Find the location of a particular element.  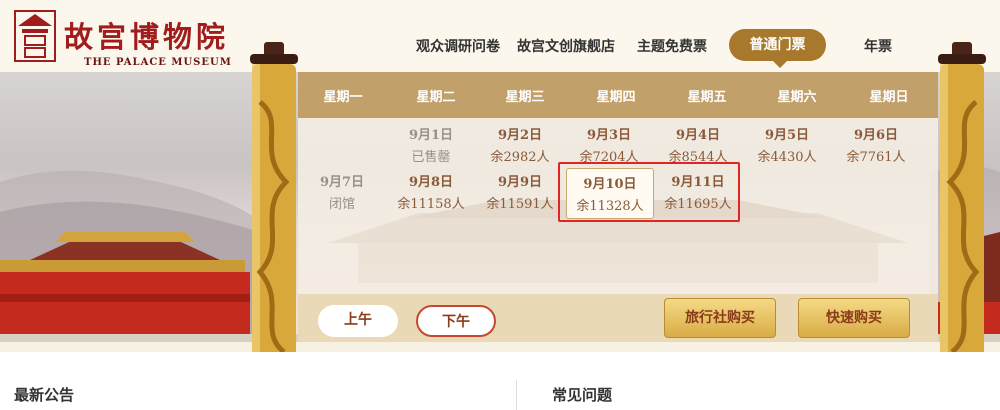

calendar-day-date: 9月2日 is located at coordinates (520, 135).